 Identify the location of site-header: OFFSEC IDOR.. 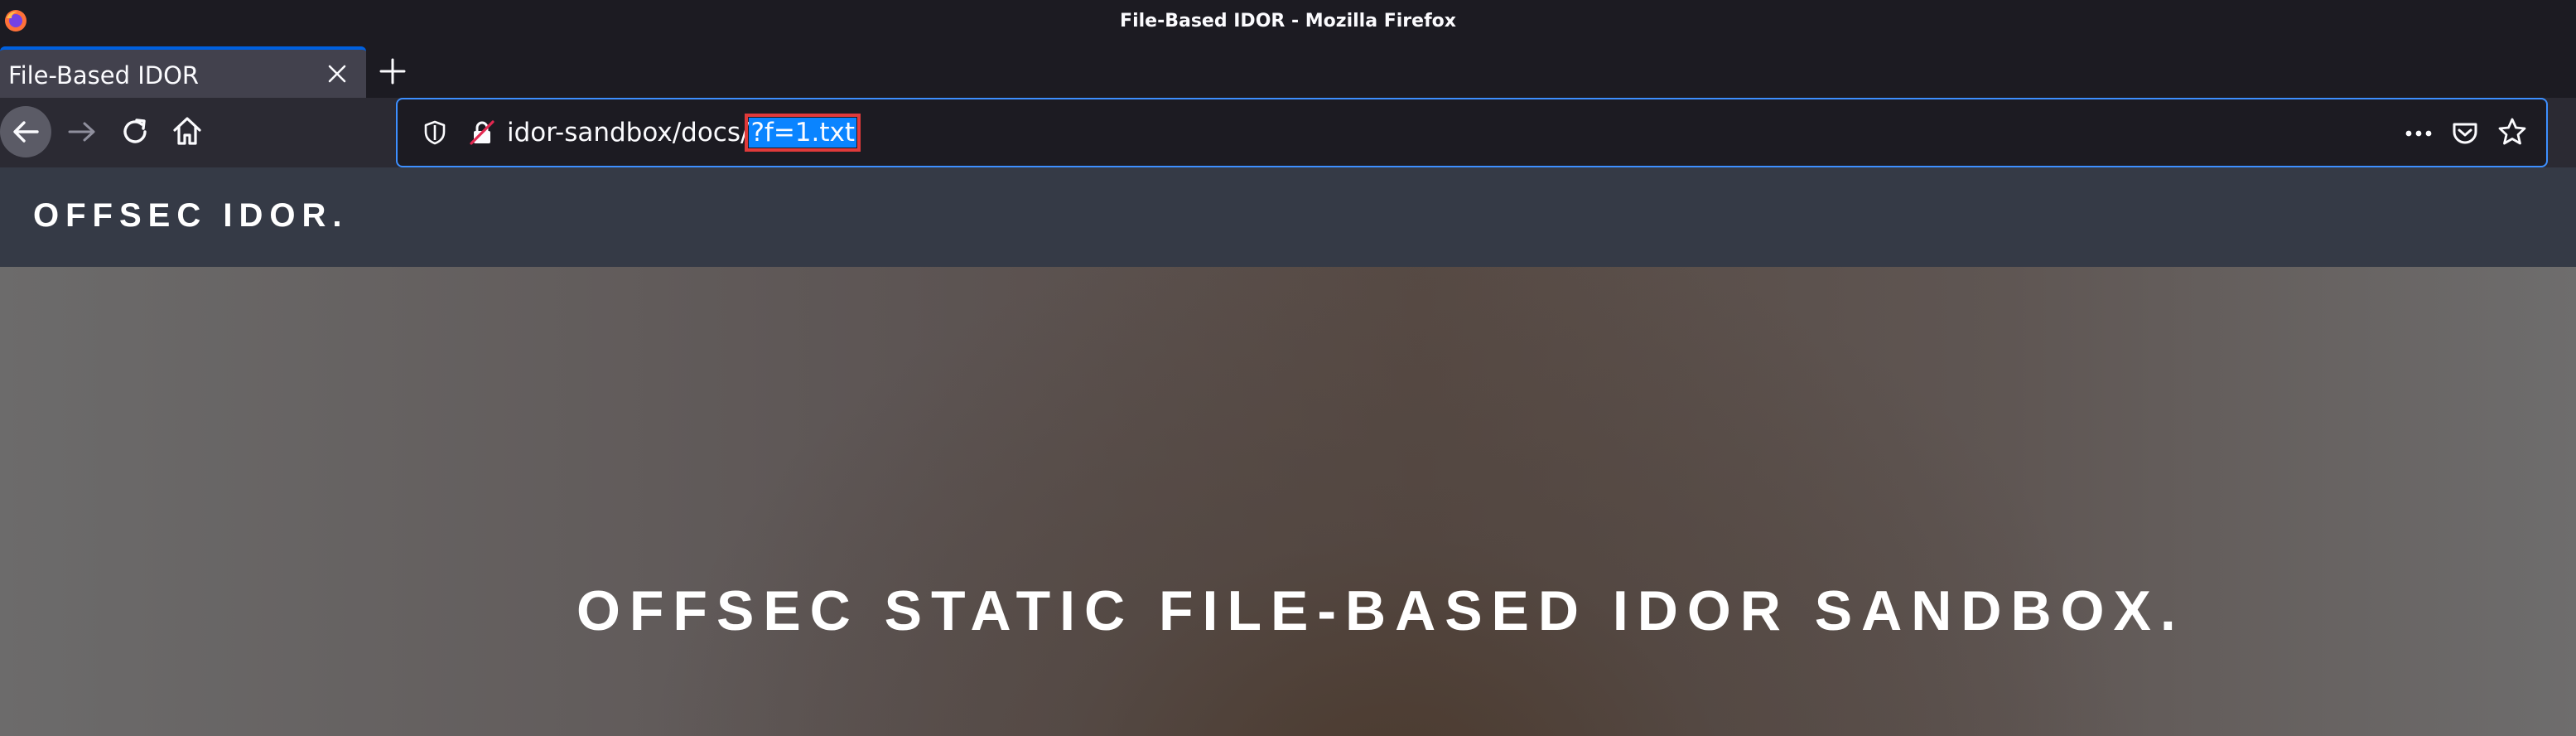
(1288, 217).